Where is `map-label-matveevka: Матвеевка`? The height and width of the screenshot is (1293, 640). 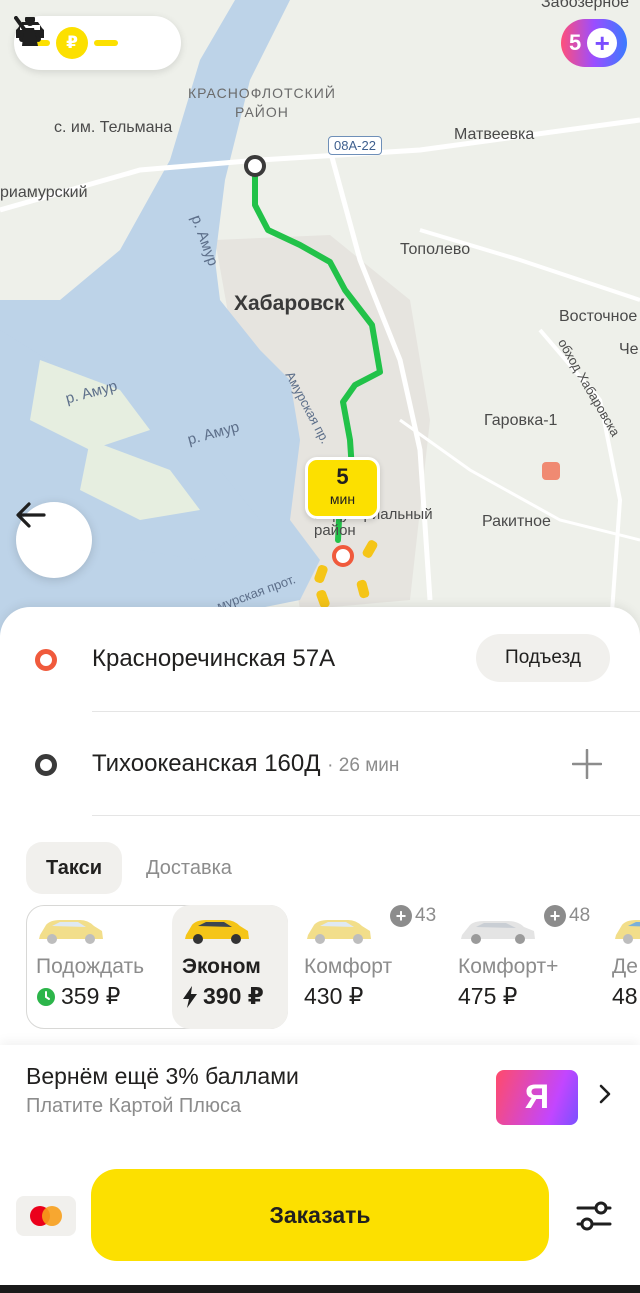
map-label-matveevka: Матвеевка is located at coordinates (494, 134).